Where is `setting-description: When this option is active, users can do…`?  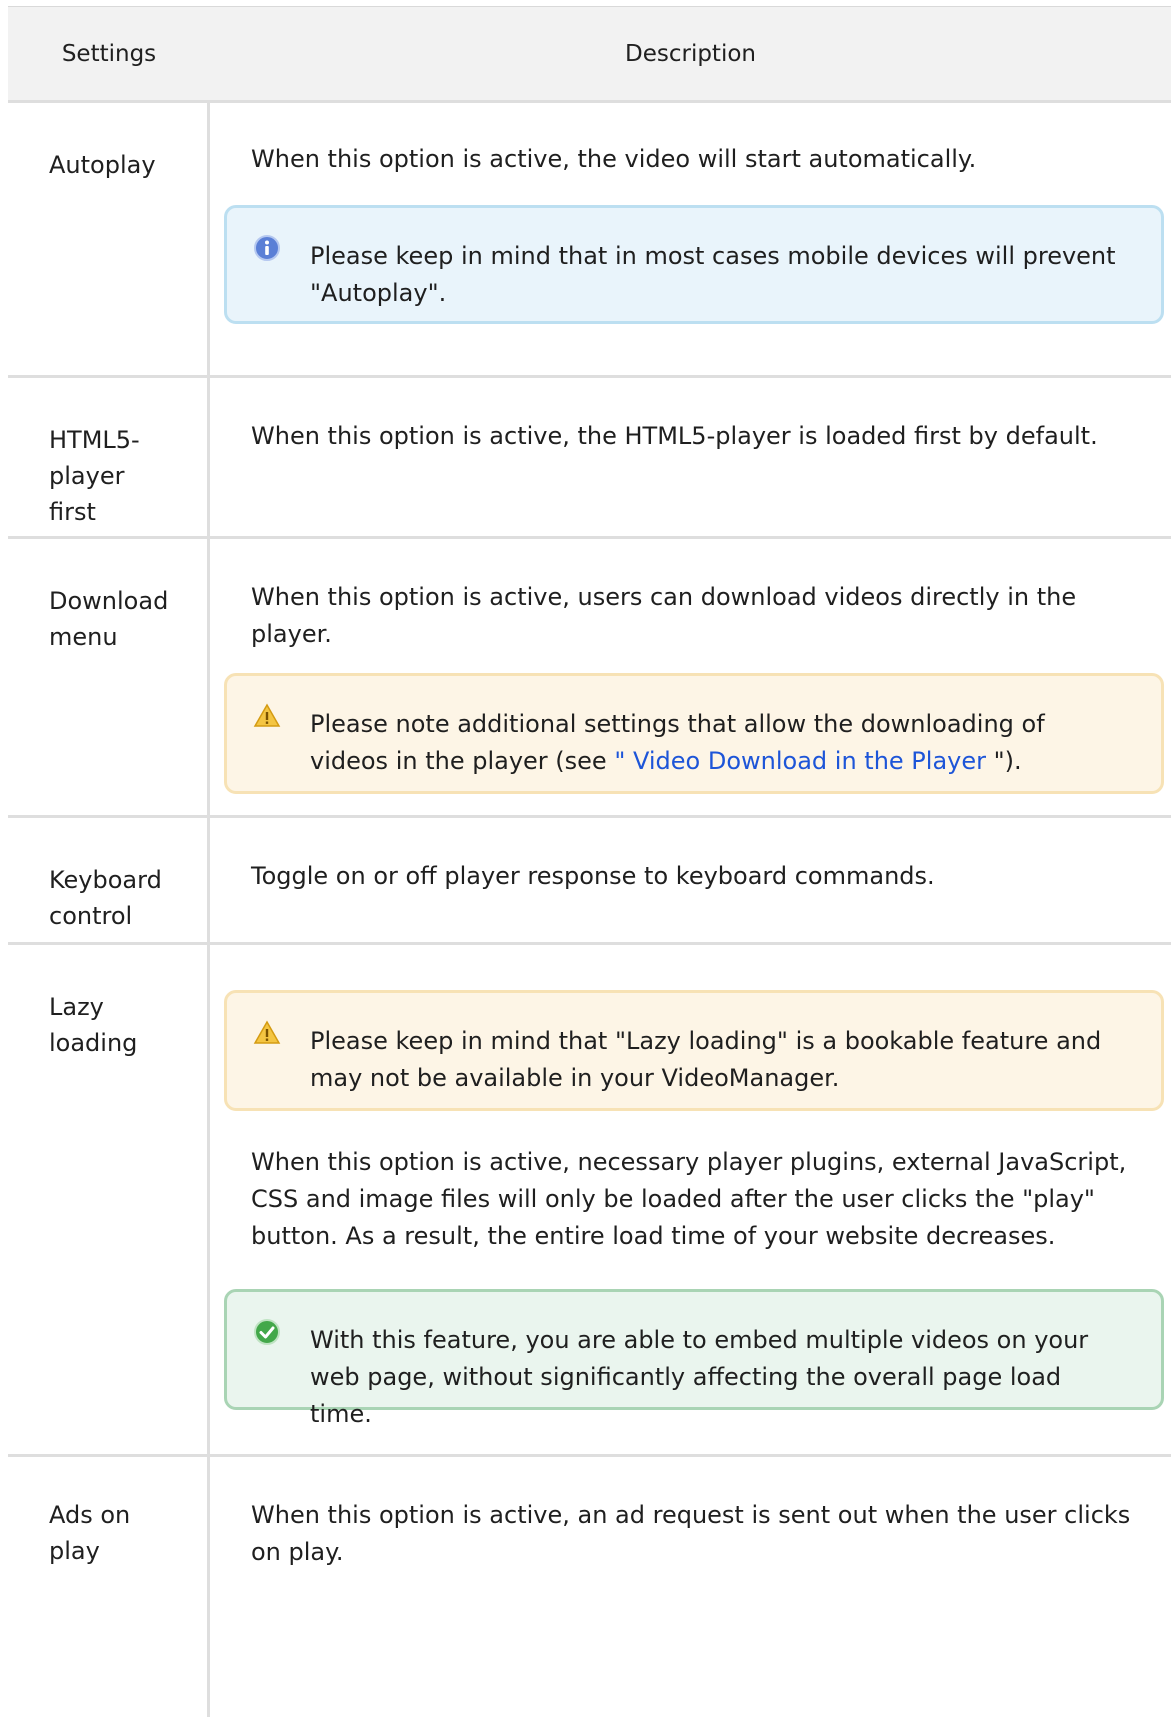
setting-description: When this option is active, users can do… is located at coordinates (664, 615).